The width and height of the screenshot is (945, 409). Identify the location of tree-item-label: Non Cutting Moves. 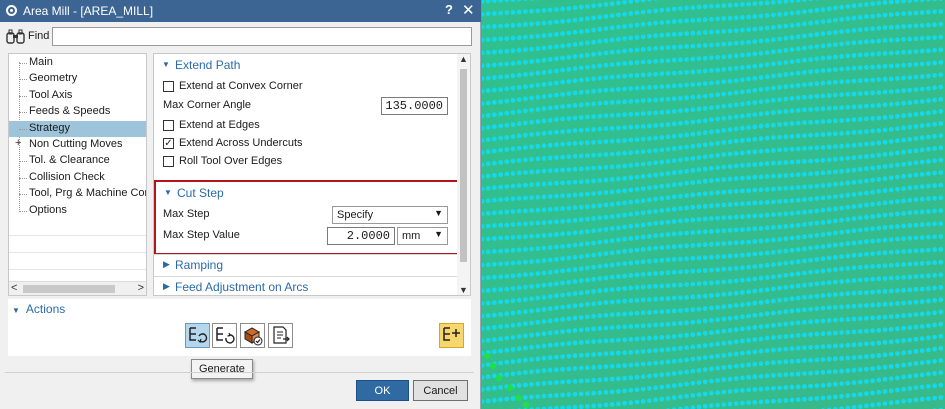
(76, 144).